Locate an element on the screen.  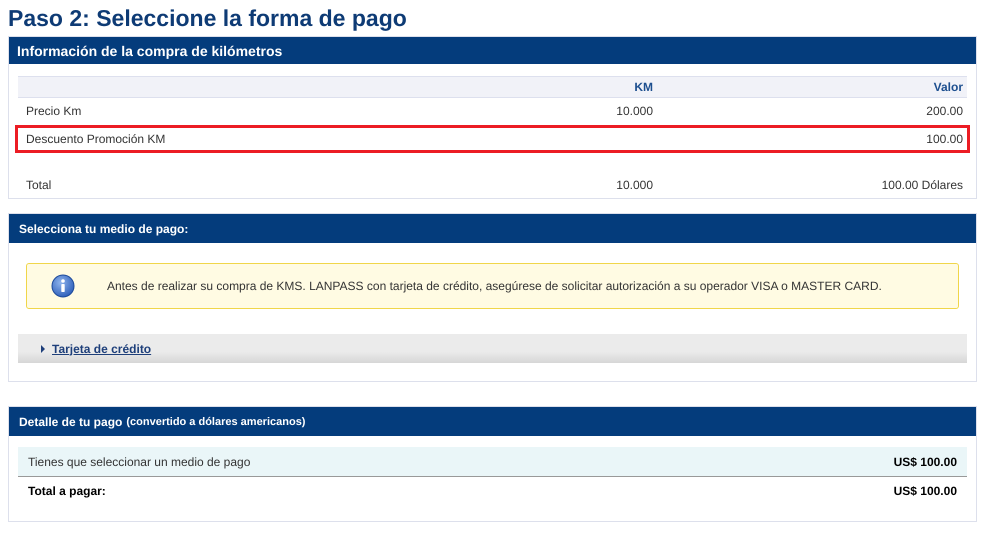
detail-amount: US$ 100.00 is located at coordinates (925, 461).